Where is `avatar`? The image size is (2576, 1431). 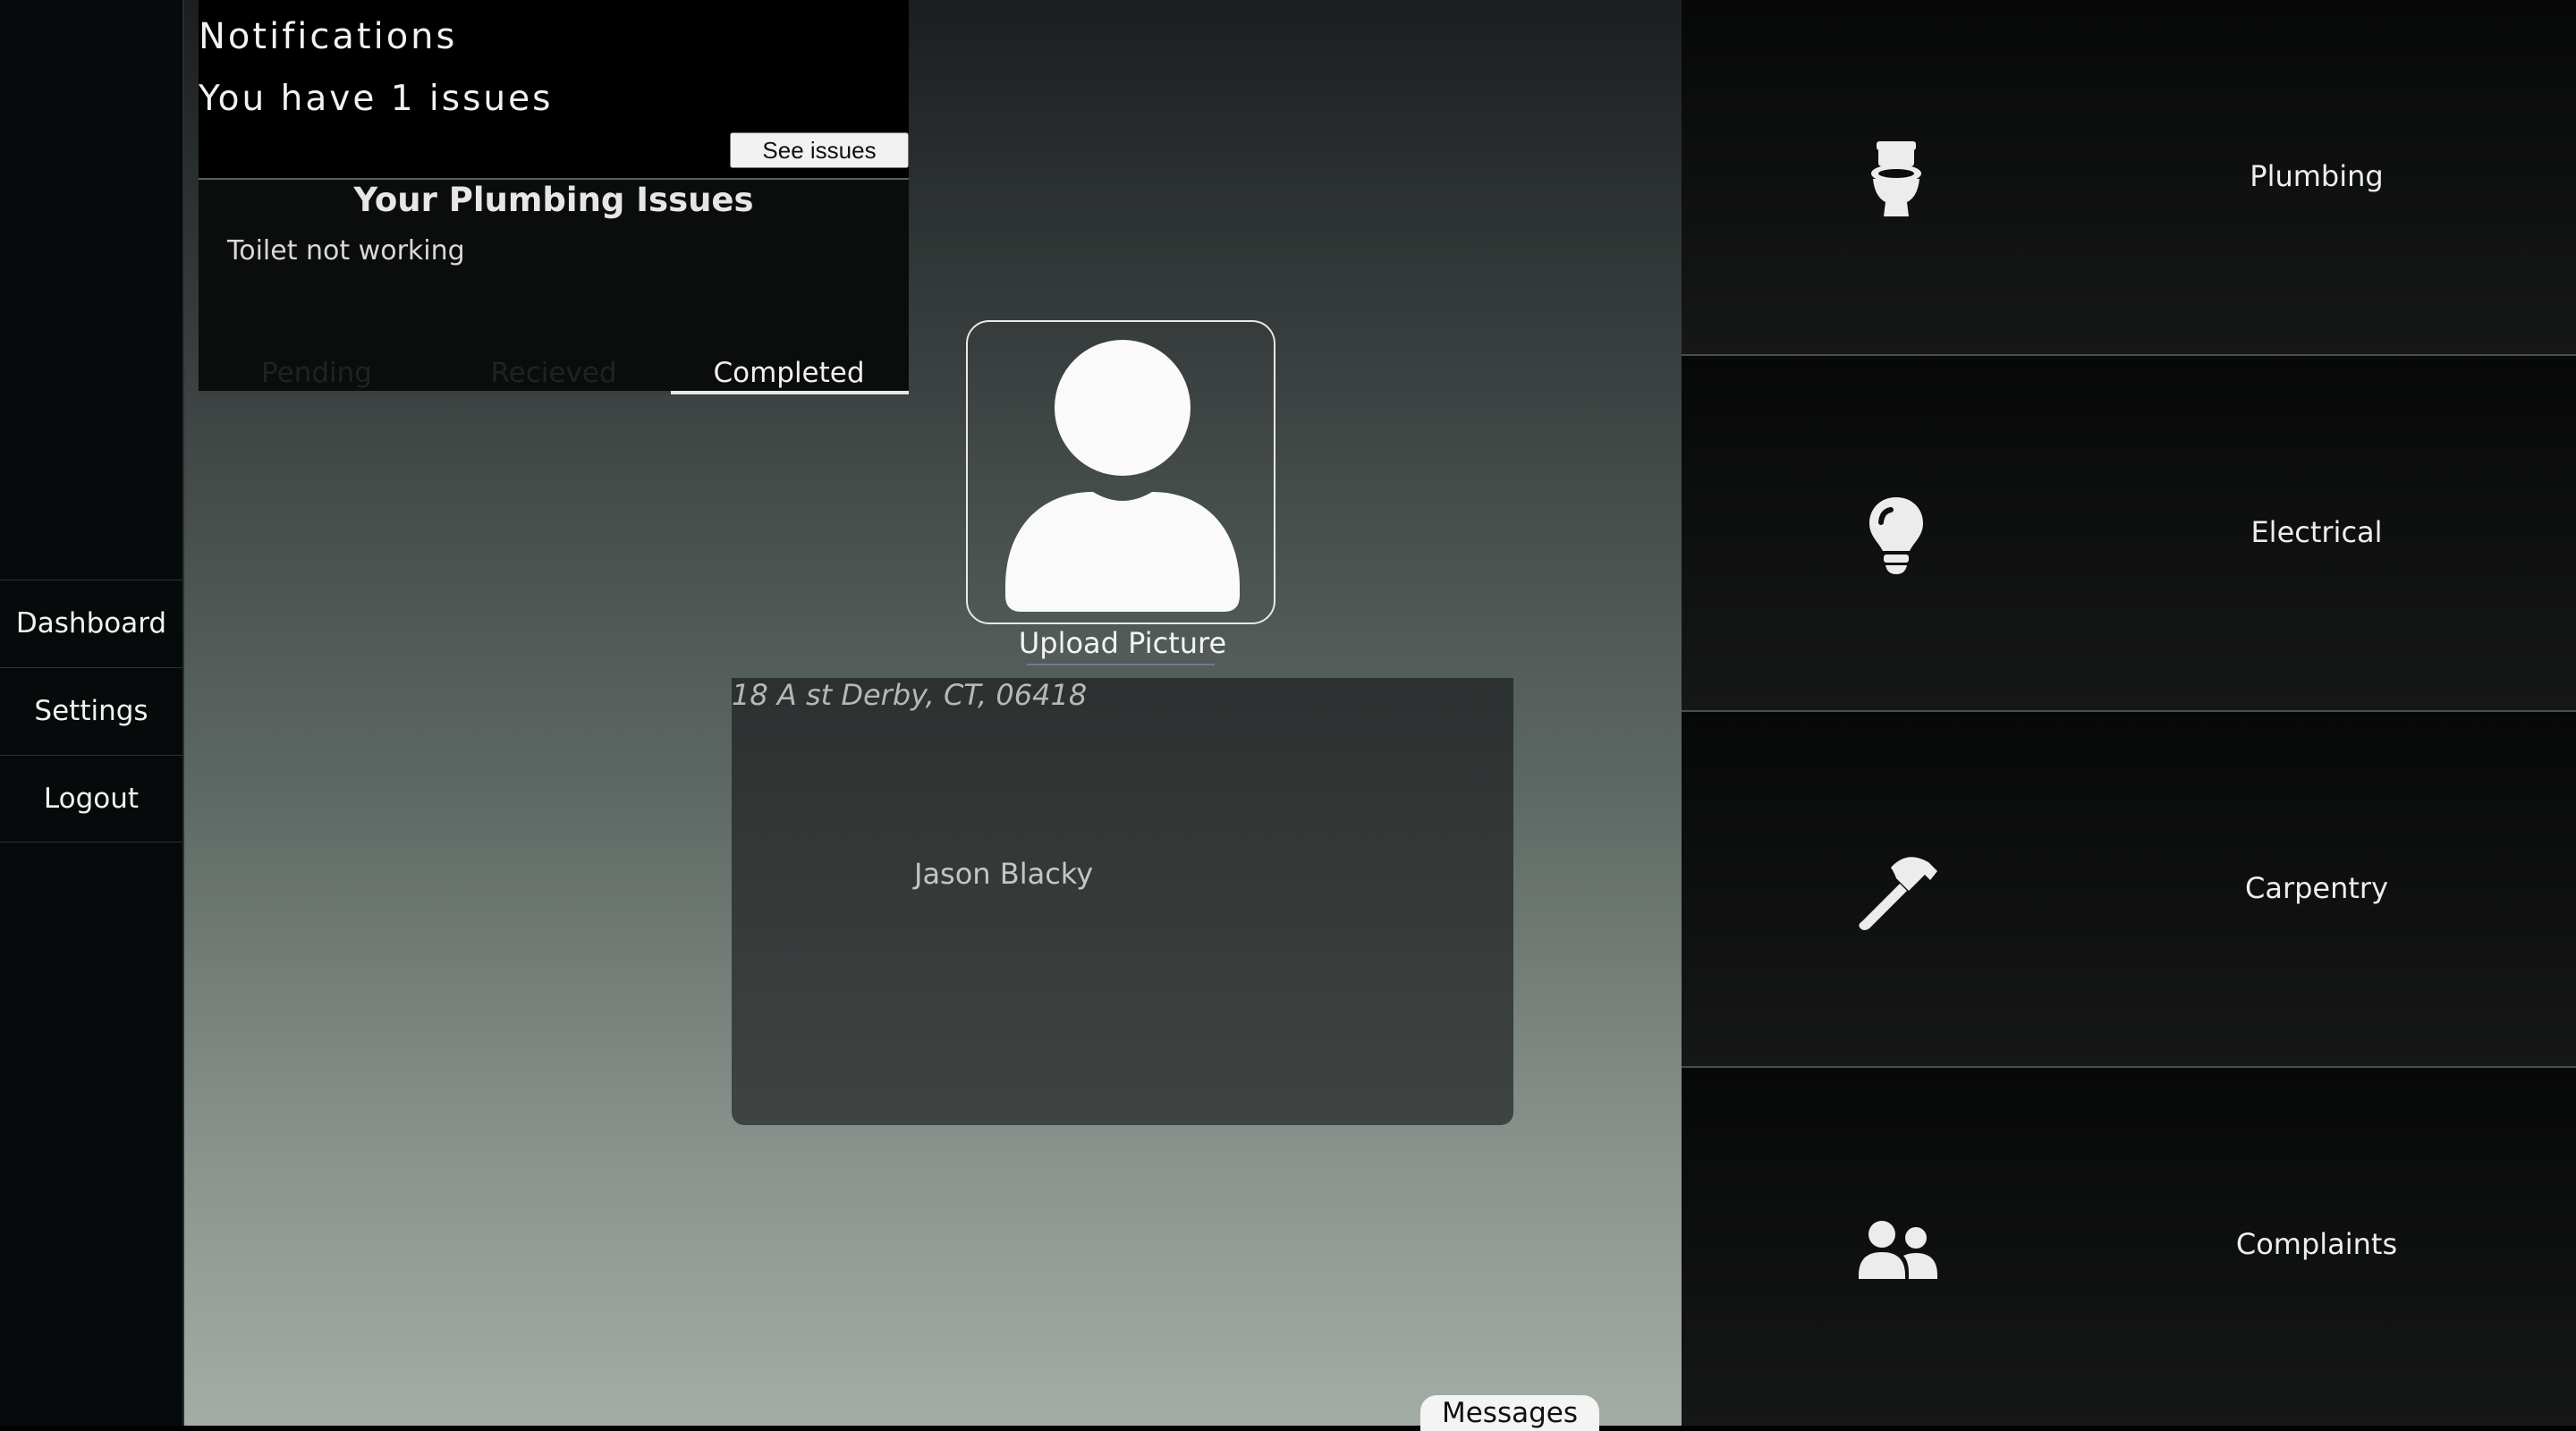 avatar is located at coordinates (1120, 472).